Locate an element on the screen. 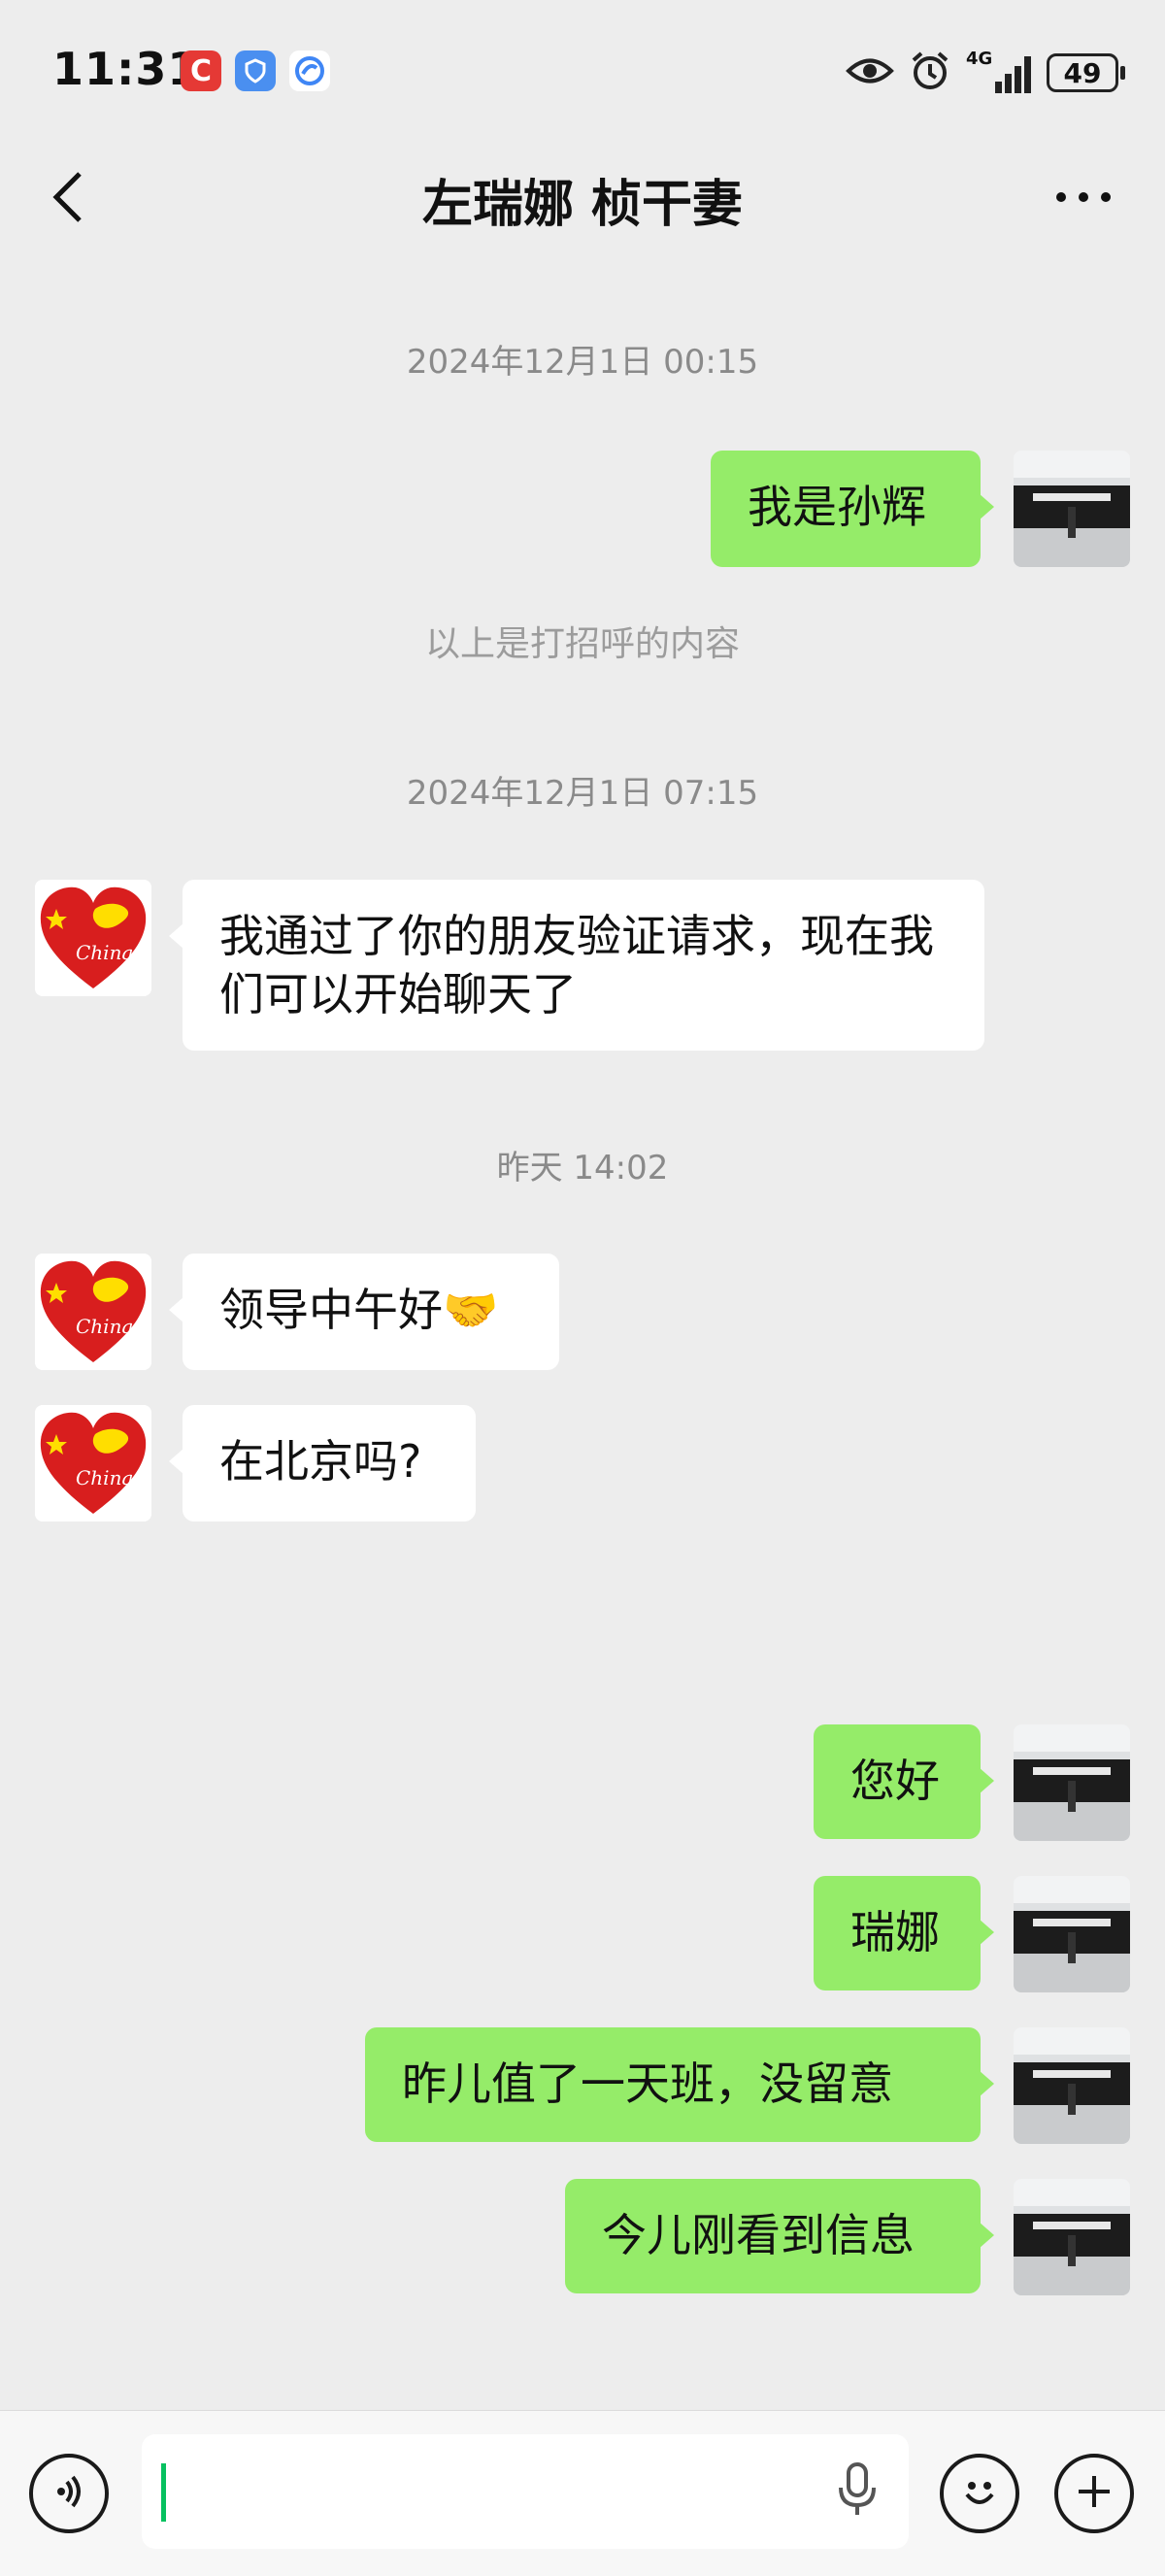  input-bar is located at coordinates (582, 2493).